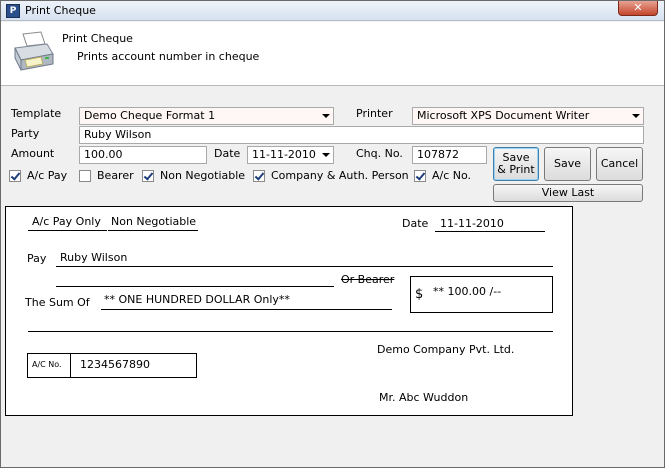  What do you see at coordinates (67, 230) in the screenshot?
I see `ac-pay-only-underline` at bounding box center [67, 230].